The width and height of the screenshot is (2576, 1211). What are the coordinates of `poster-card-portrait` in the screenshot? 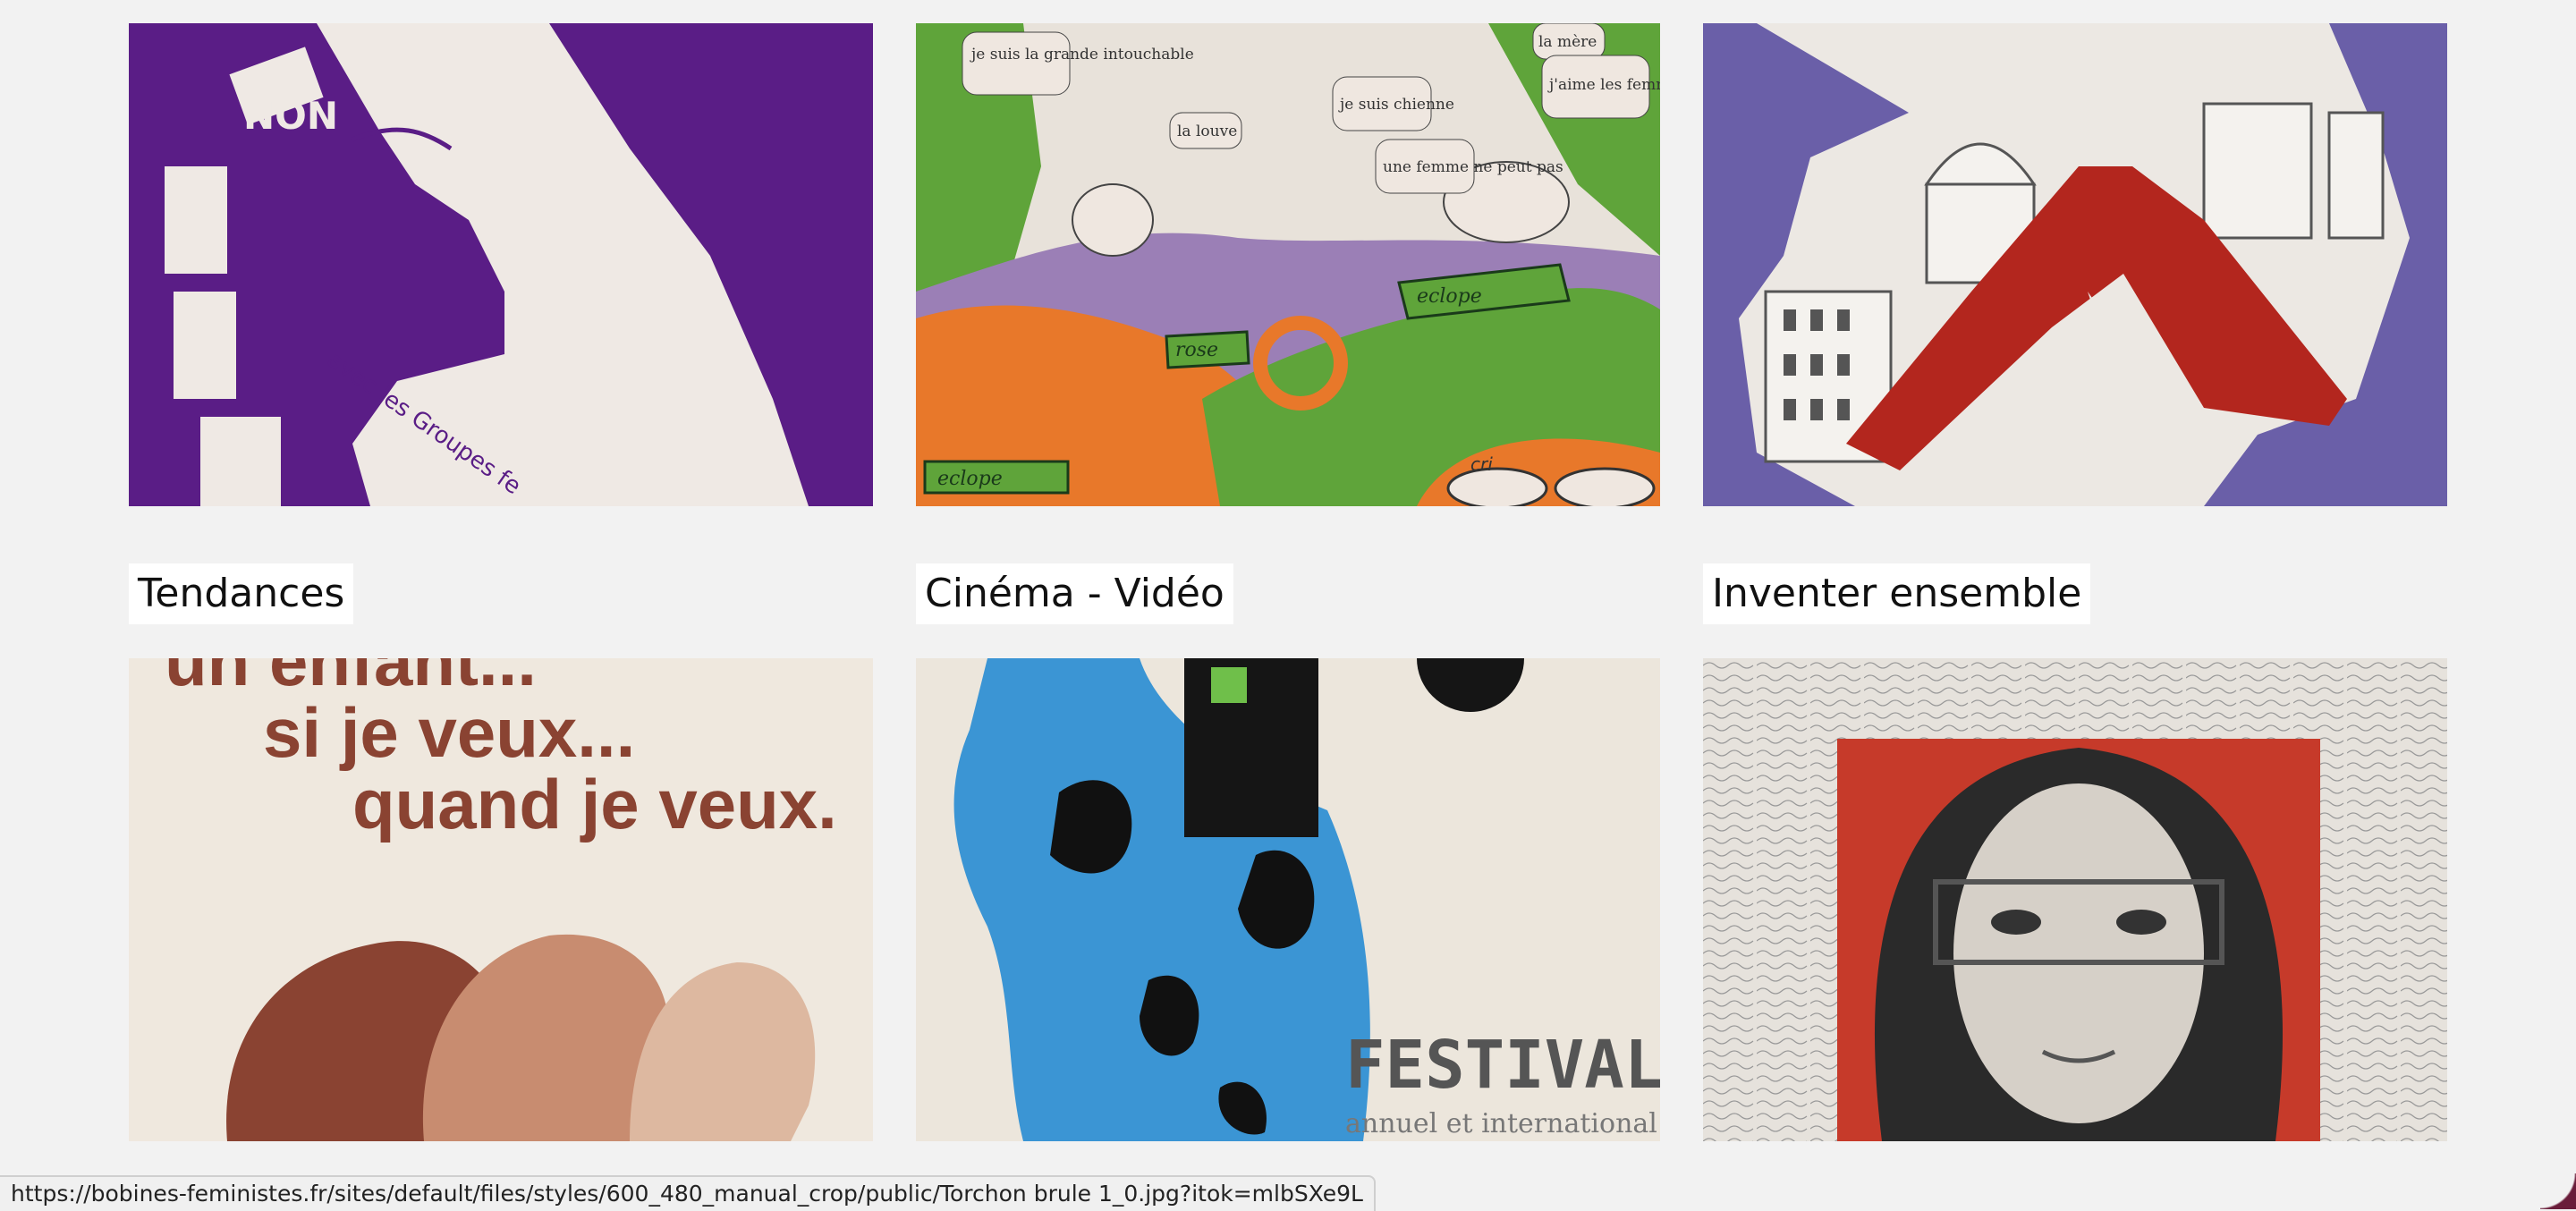 It's located at (2075, 899).